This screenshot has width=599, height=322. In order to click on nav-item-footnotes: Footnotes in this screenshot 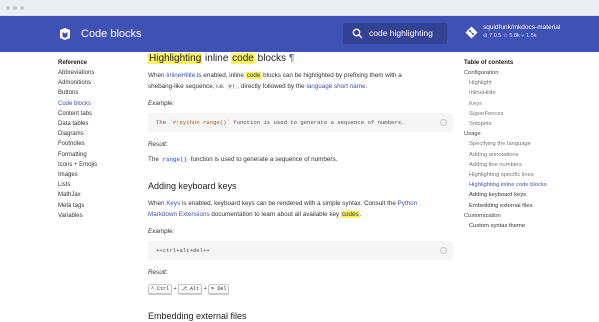, I will do `click(98, 144)`.